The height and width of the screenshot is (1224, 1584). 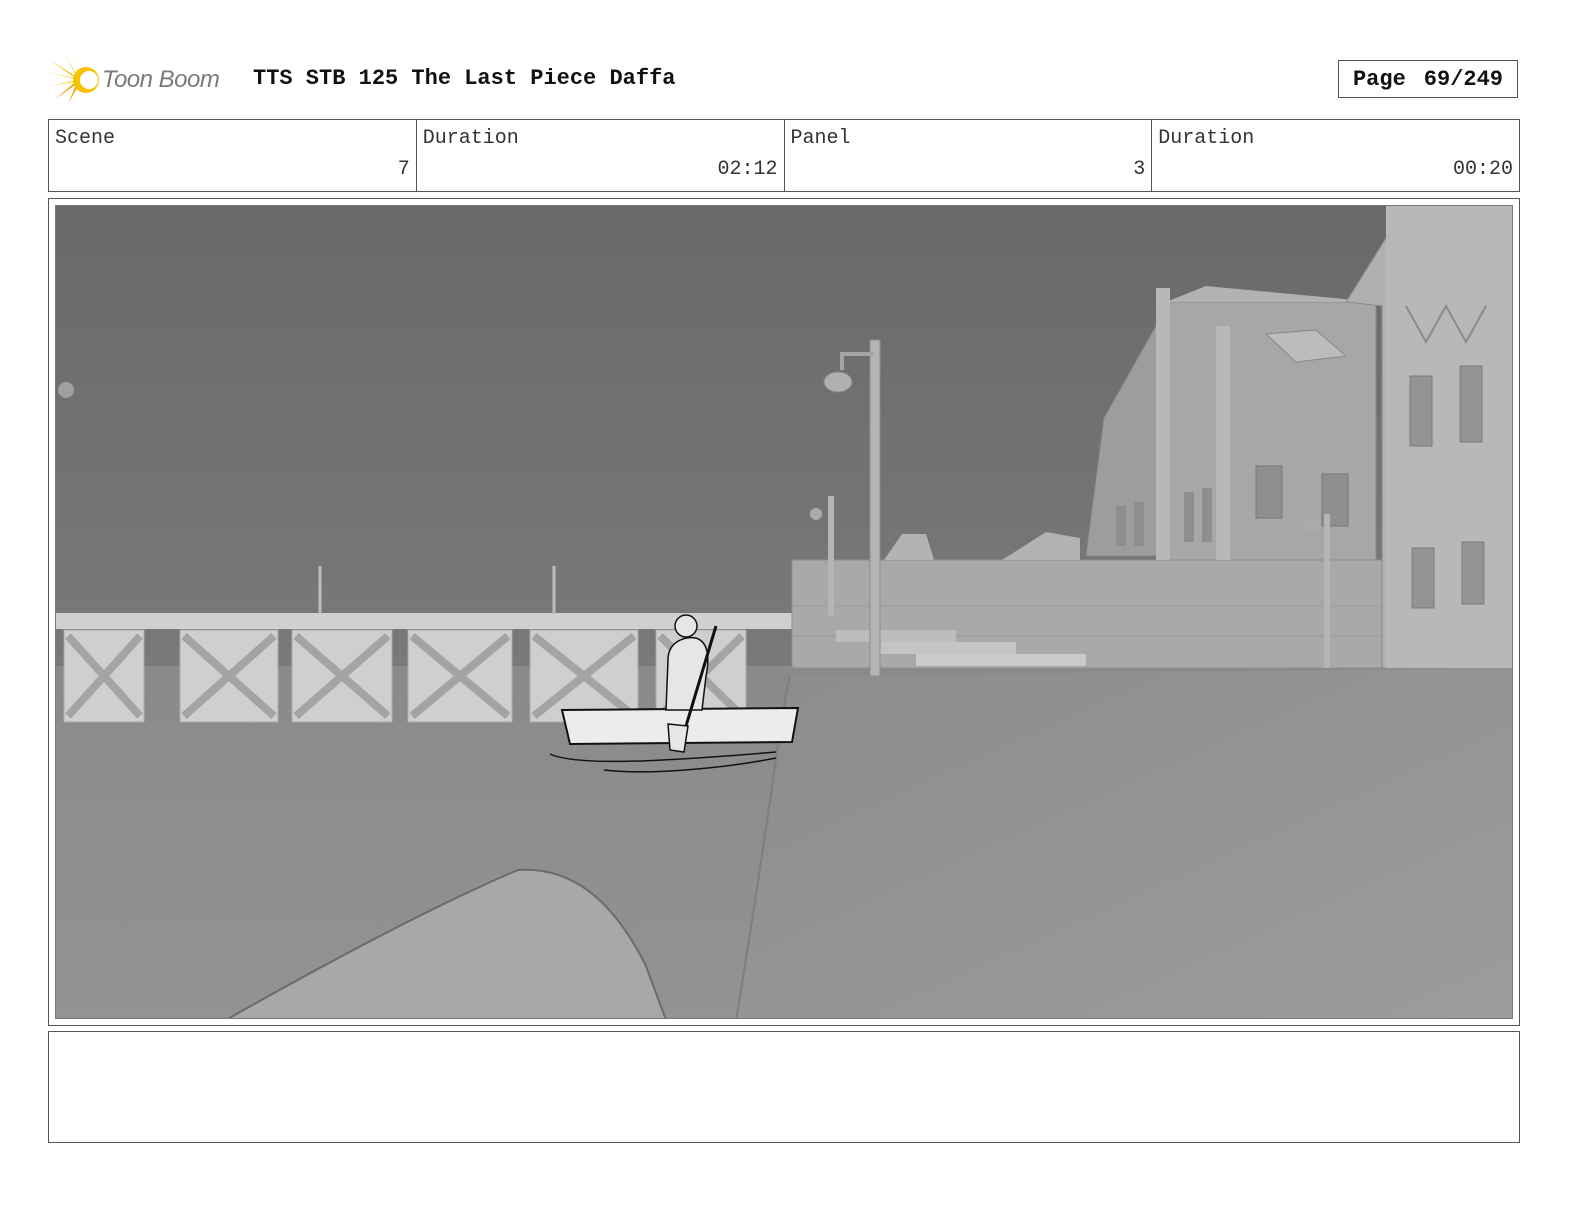 I want to click on page-number: 69/249, so click(x=1463, y=79).